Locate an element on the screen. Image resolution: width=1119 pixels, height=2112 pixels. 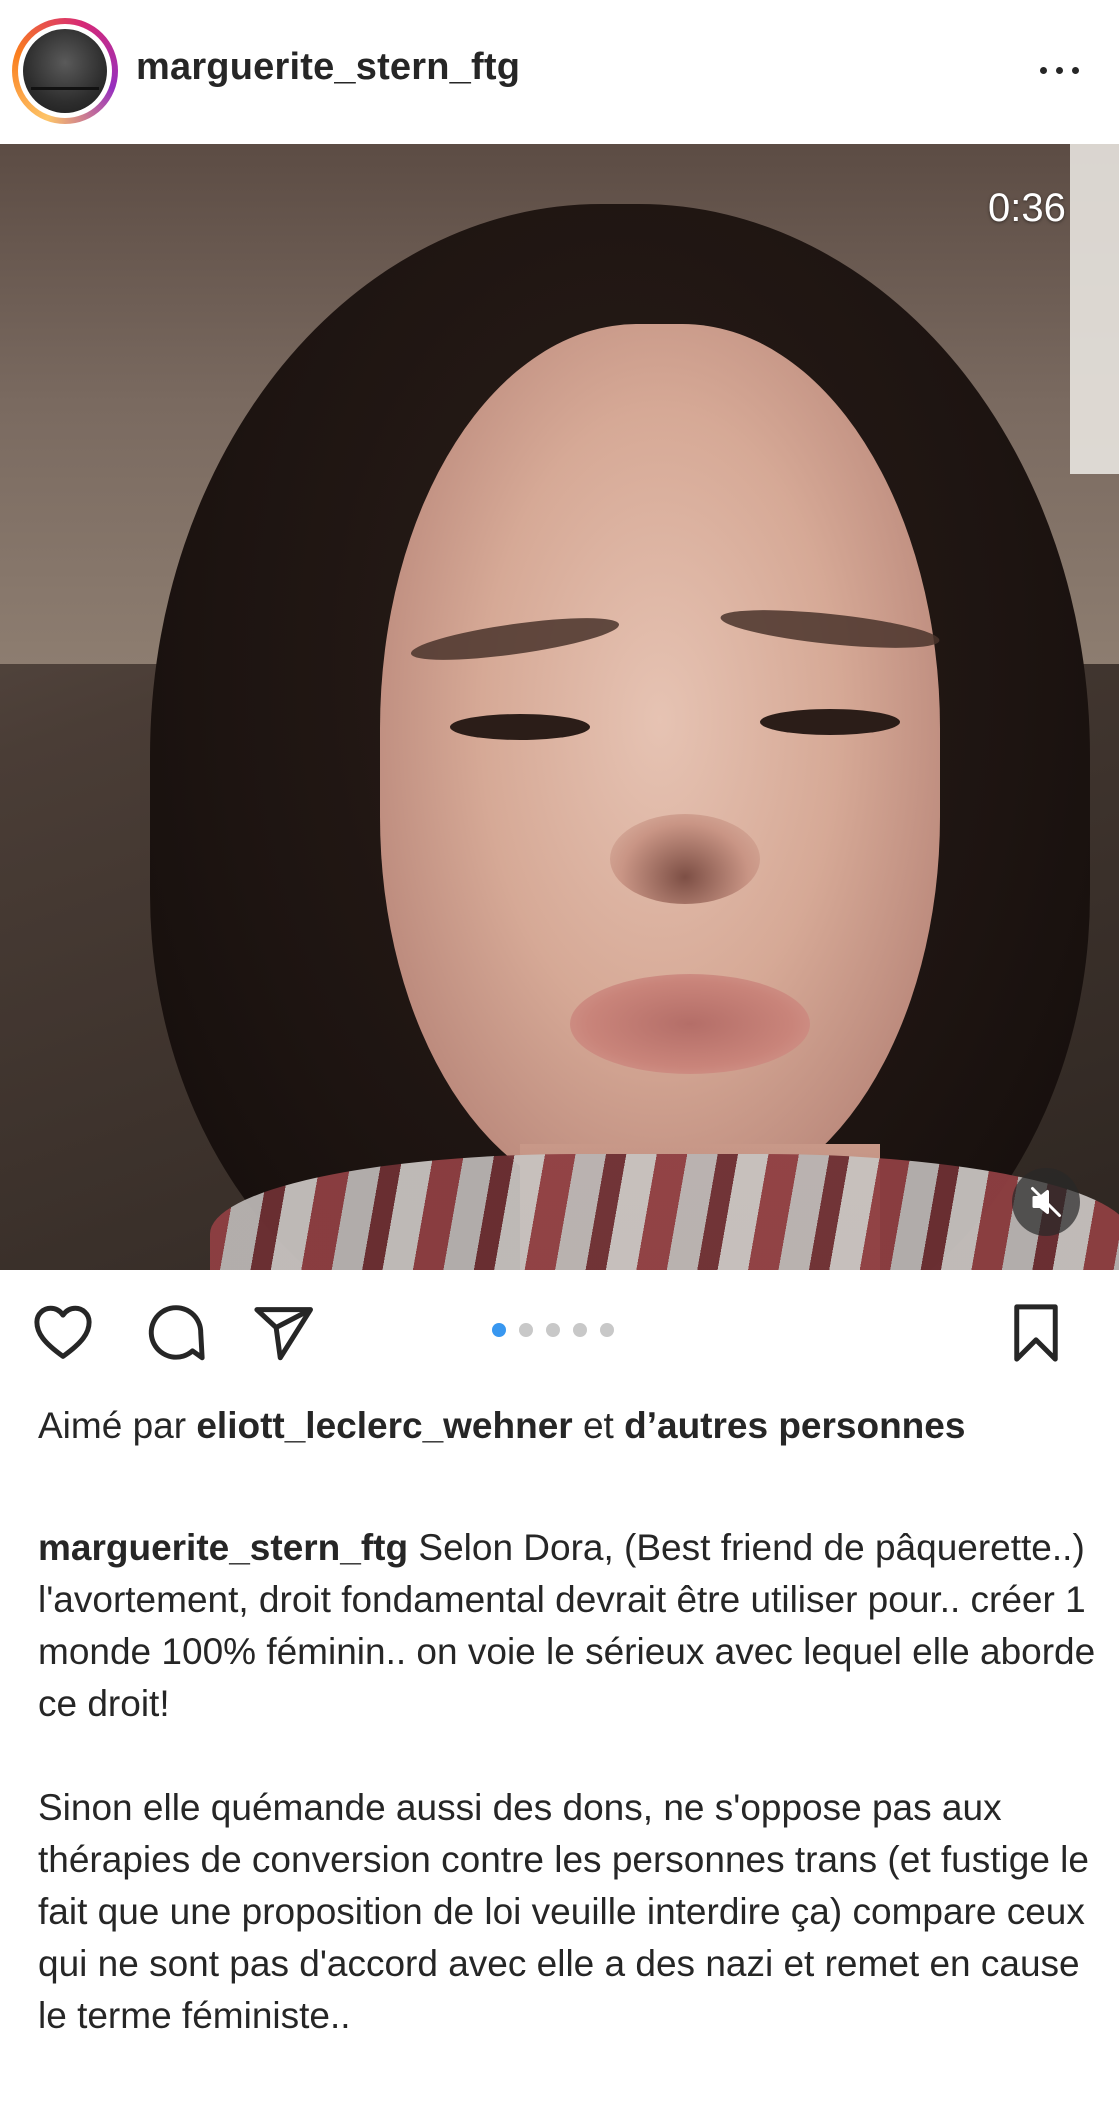
avatar-story-ring is located at coordinates (65, 71).